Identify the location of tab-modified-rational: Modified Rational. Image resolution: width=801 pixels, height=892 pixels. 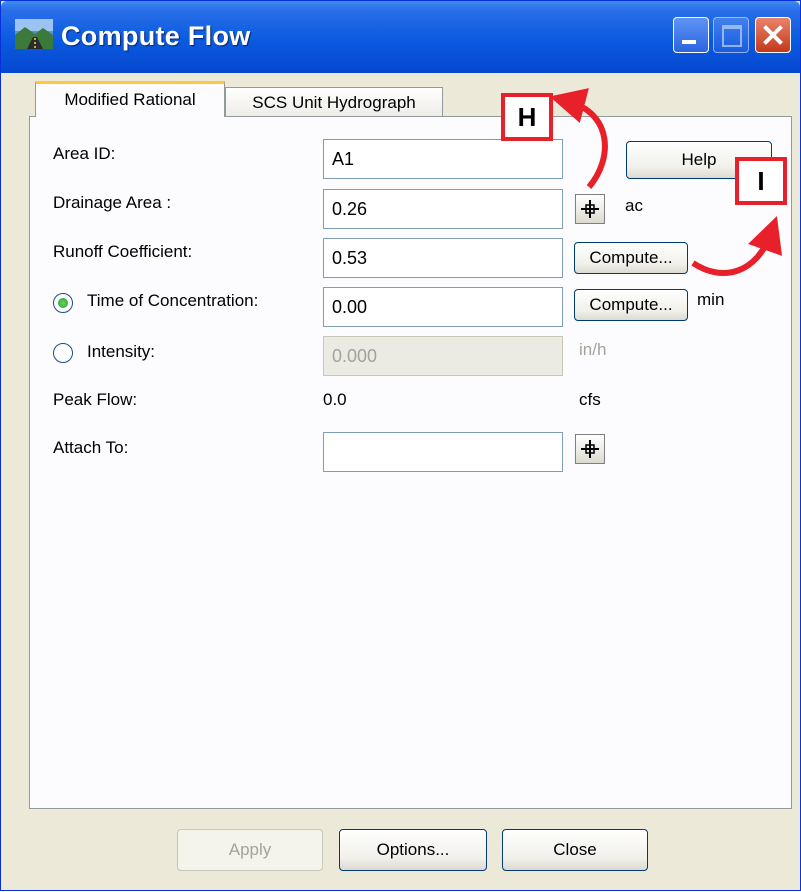
(130, 99).